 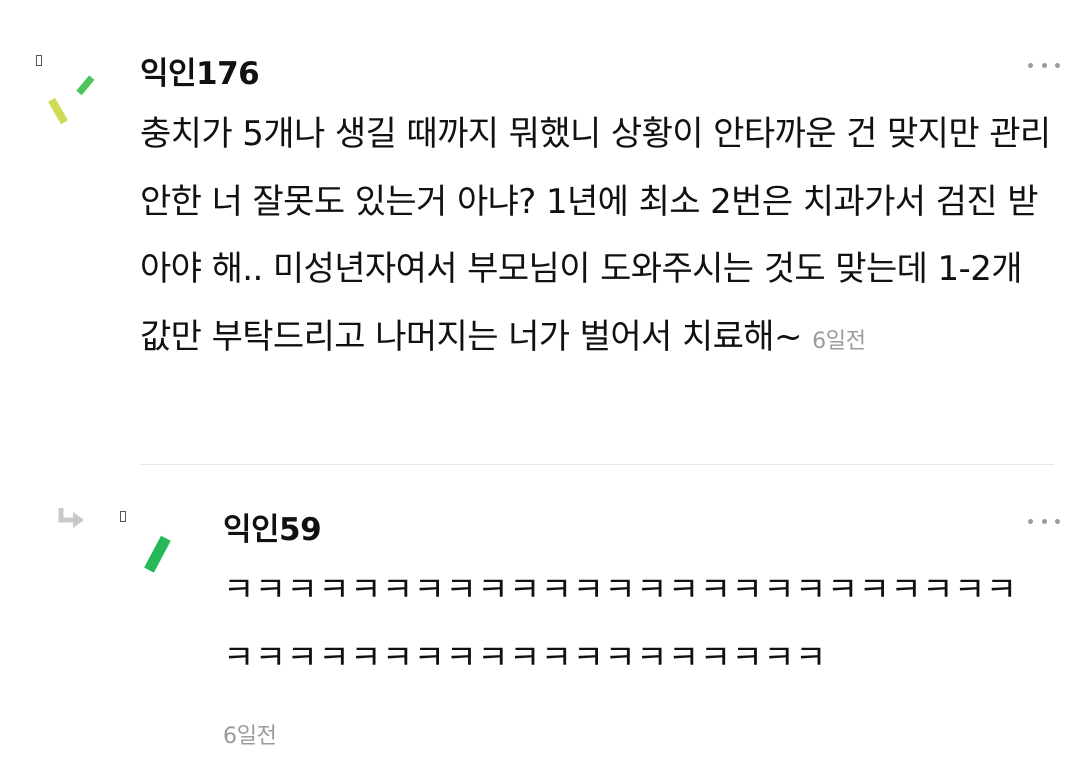 What do you see at coordinates (200, 70) in the screenshot?
I see `comment-author: 익인176` at bounding box center [200, 70].